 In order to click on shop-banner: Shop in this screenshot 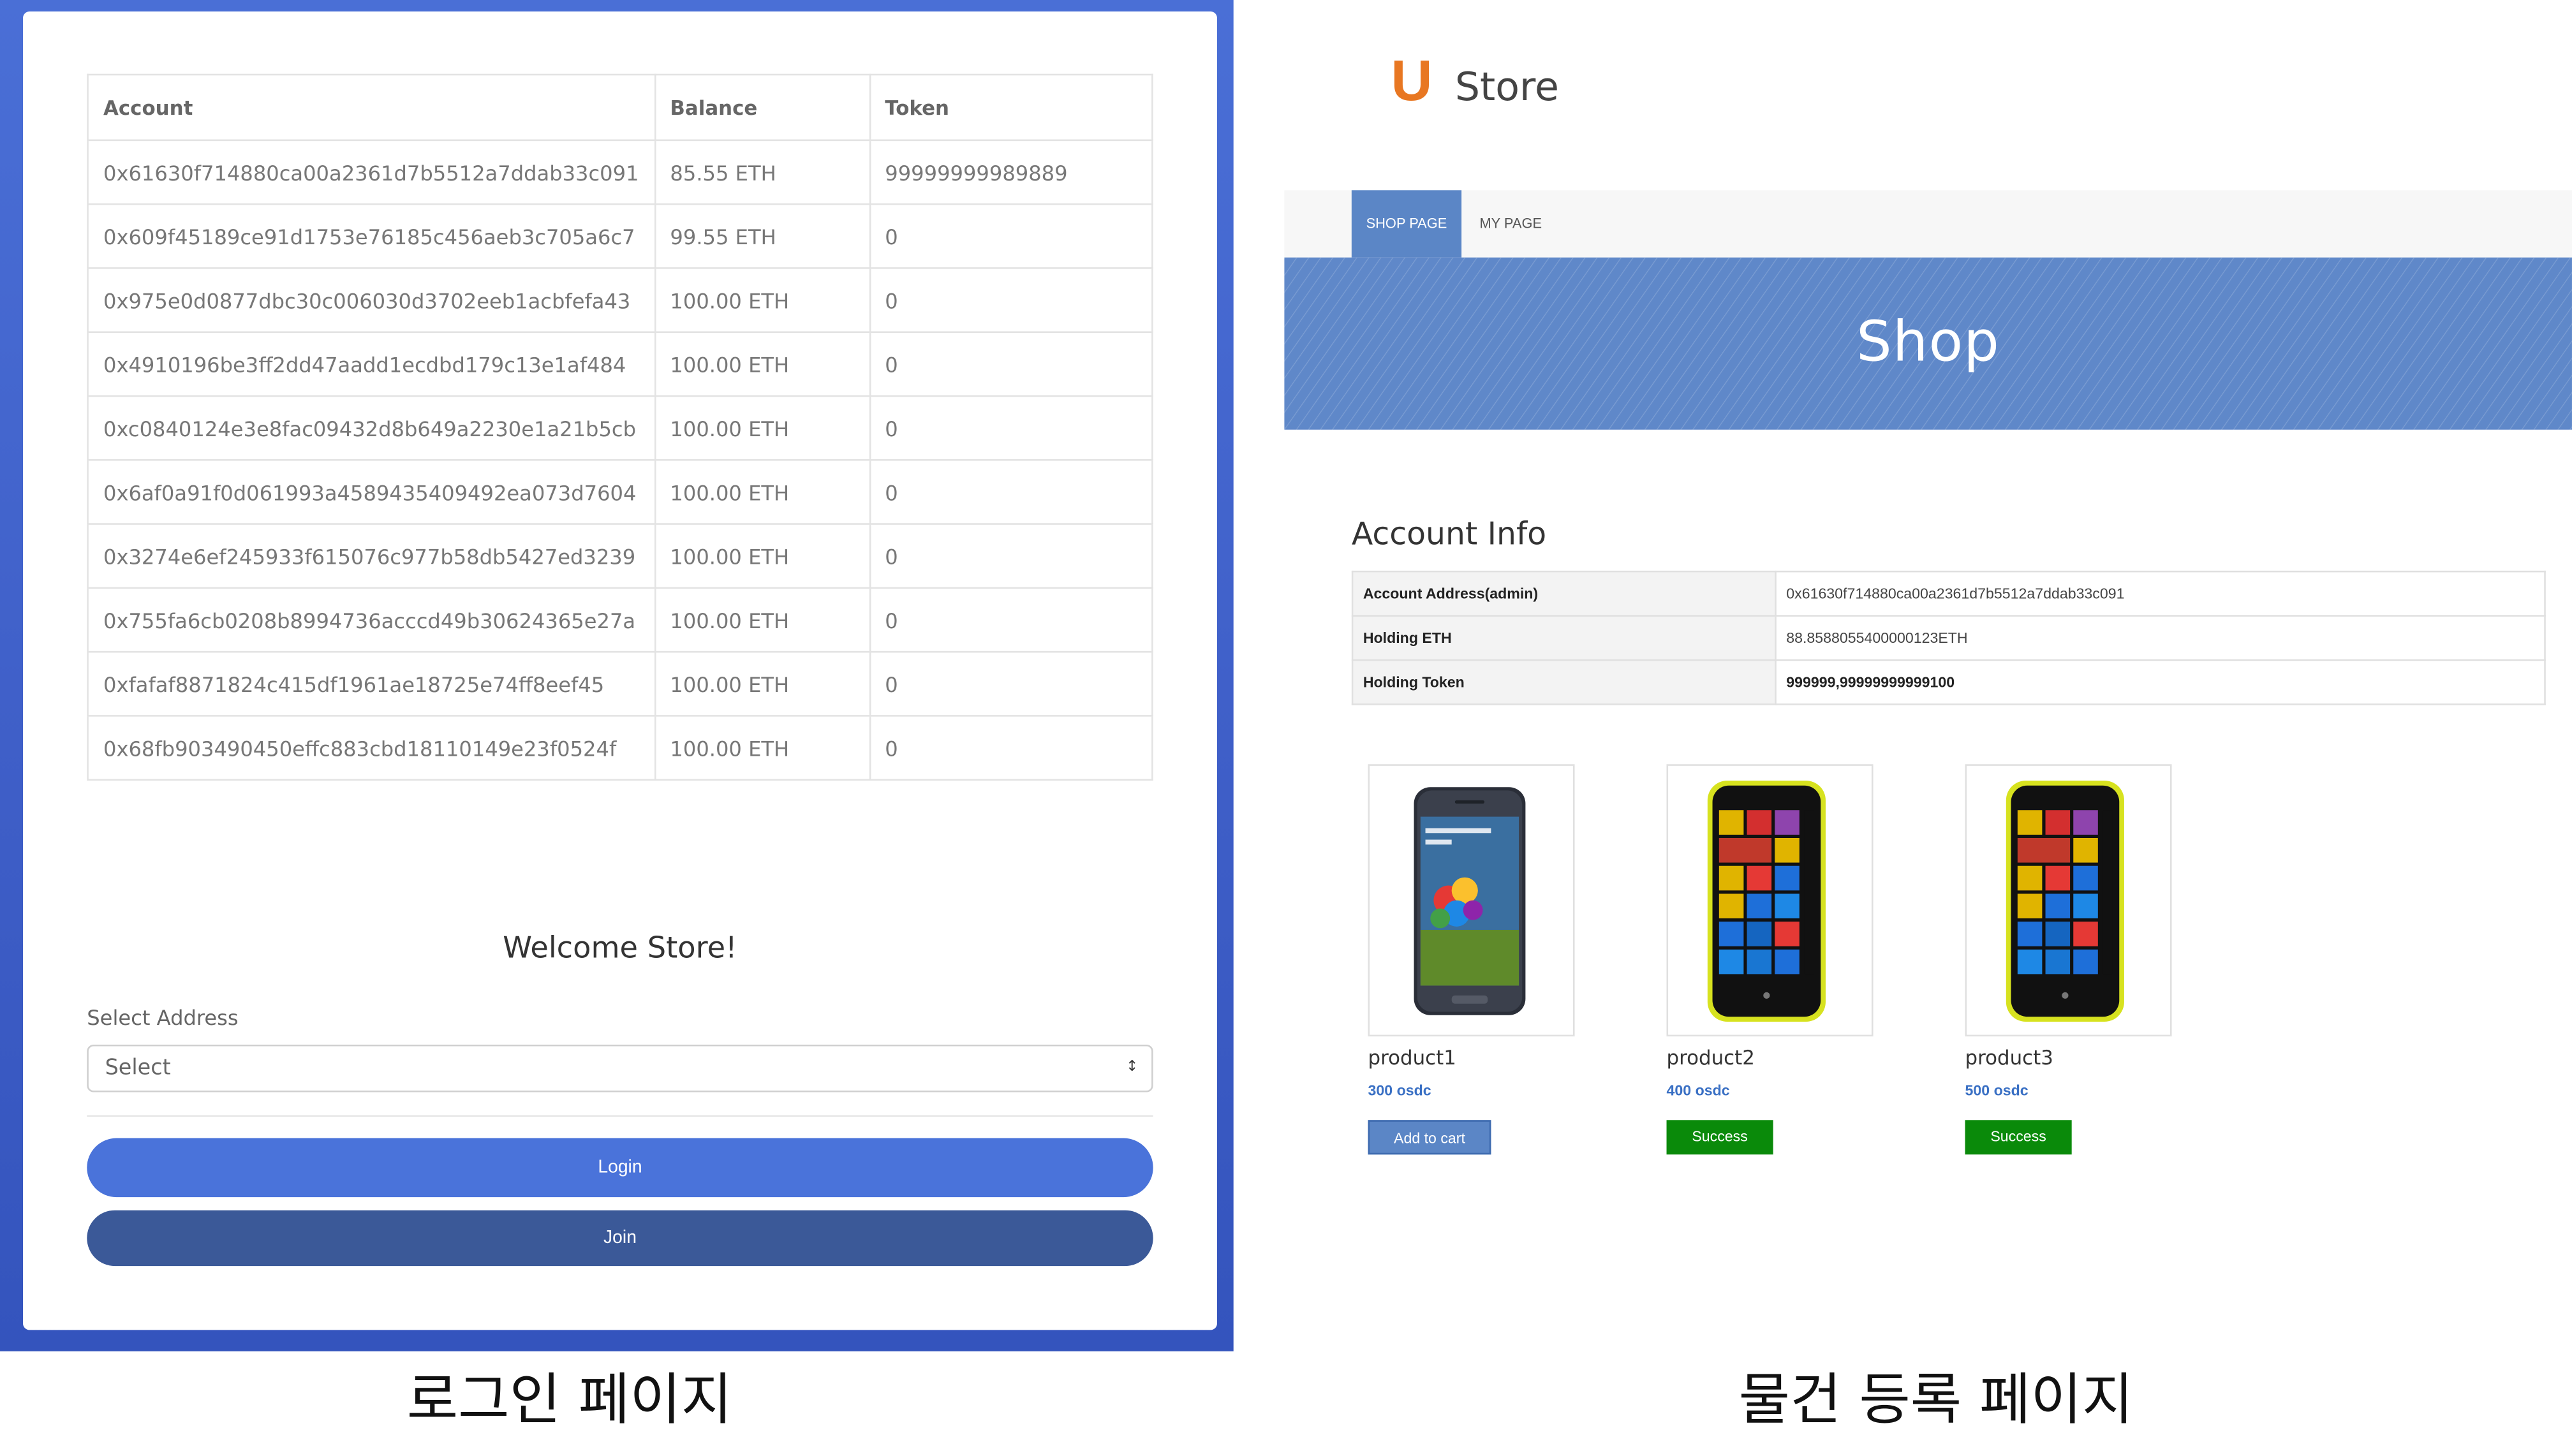, I will do `click(1928, 343)`.